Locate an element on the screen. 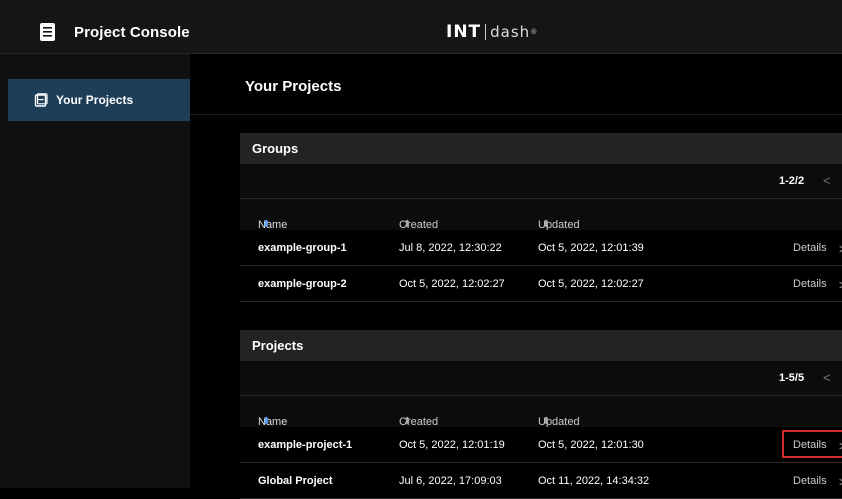 The height and width of the screenshot is (499, 842). row-created: Jul 6, 2022, 17:09:03 is located at coordinates (450, 481).